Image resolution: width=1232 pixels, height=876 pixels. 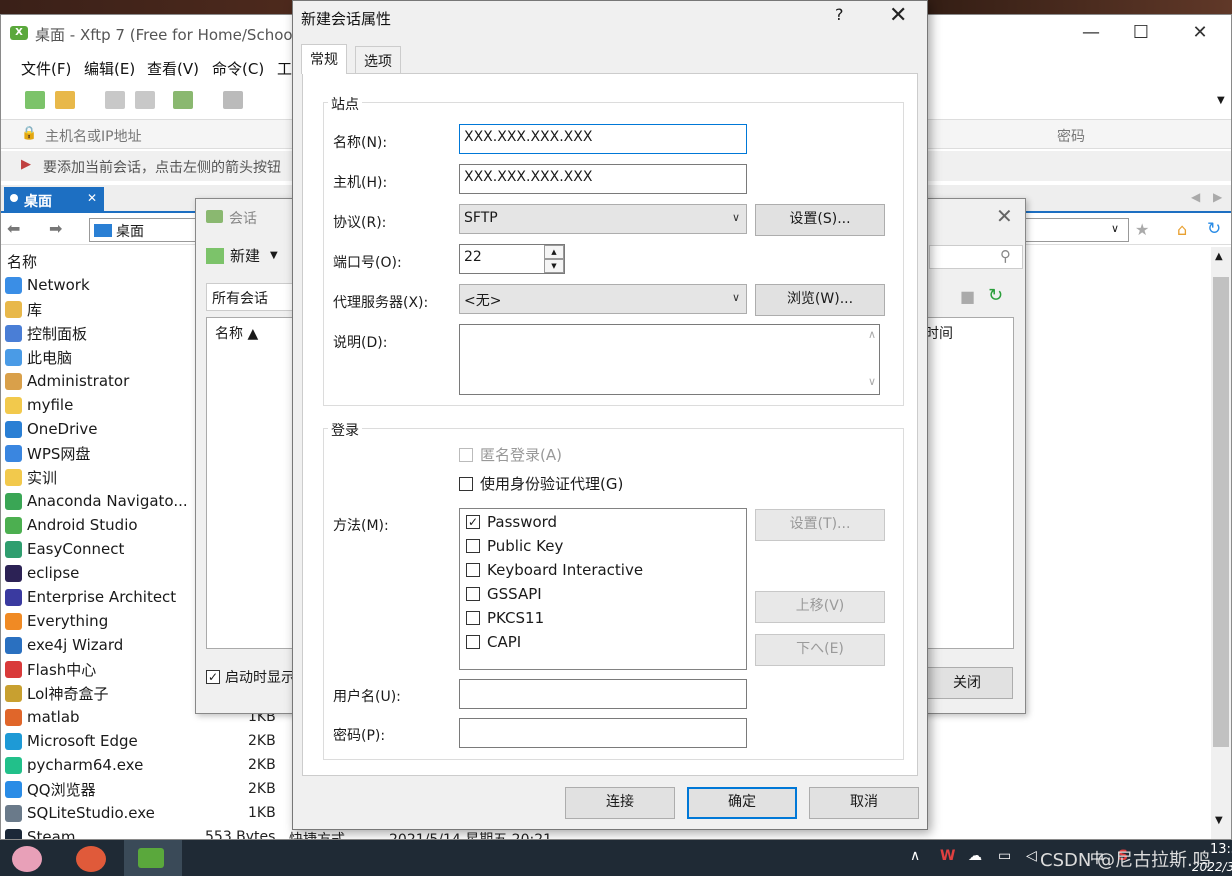 I want to click on refresh-sessions-icon: ↻, so click(x=995, y=295).